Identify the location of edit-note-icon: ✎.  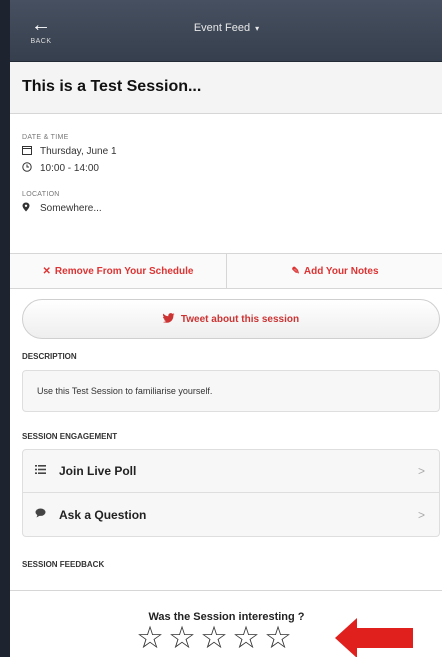
(295, 271).